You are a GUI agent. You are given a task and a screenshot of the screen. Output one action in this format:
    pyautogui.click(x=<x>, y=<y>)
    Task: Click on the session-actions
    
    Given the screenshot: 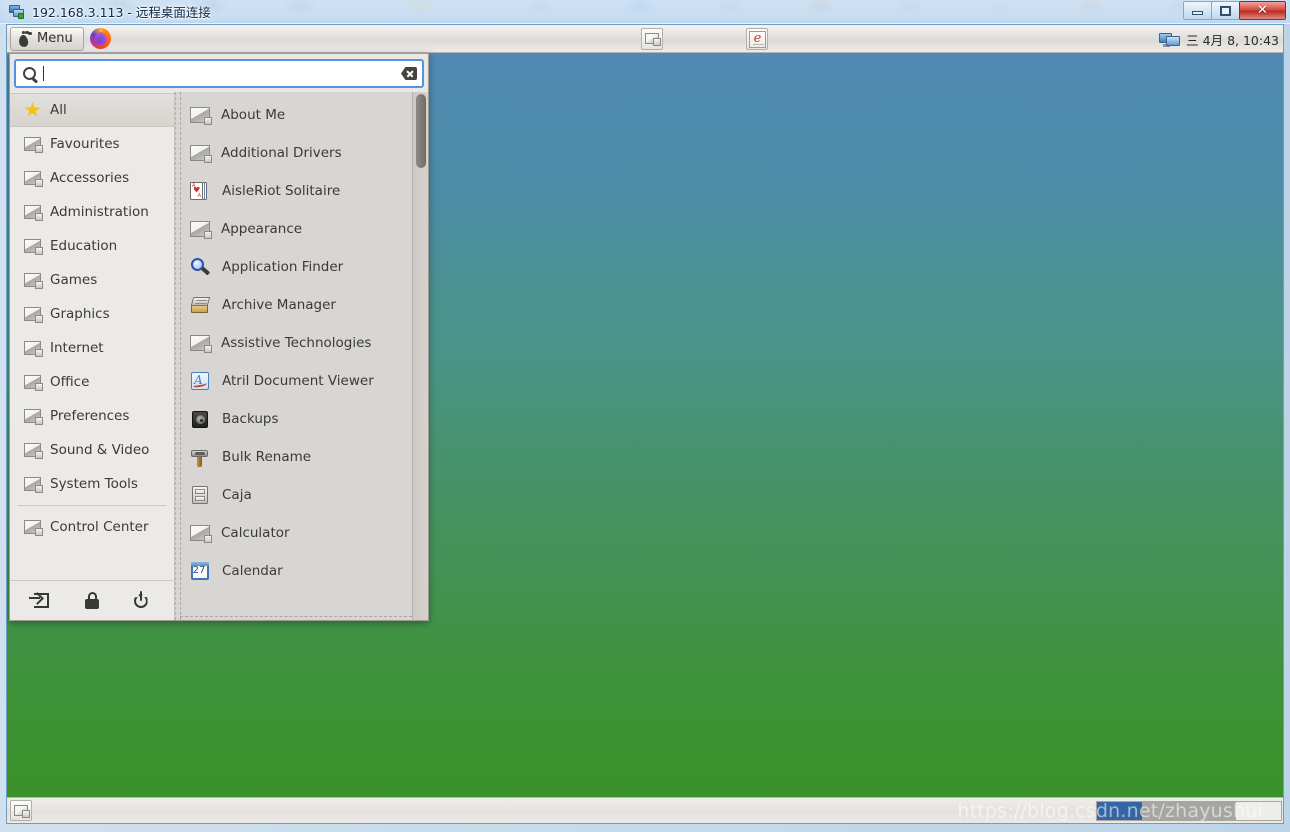 What is the action you would take?
    pyautogui.click(x=92, y=600)
    